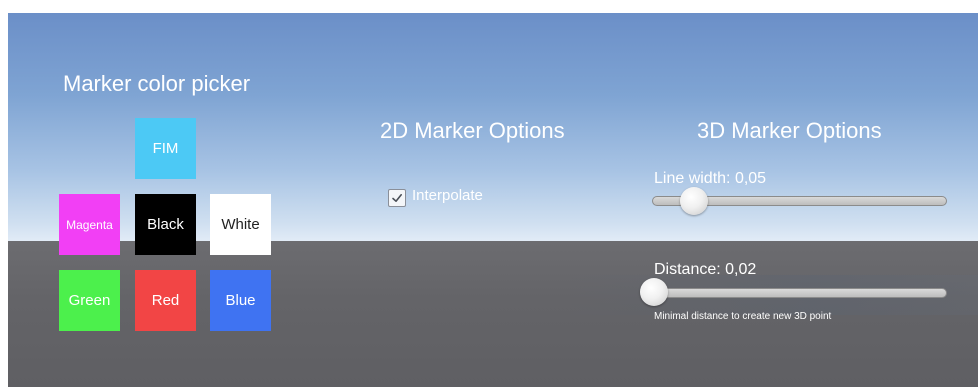 Image resolution: width=978 pixels, height=387 pixels. I want to click on swatch-magenta-button: Magenta, so click(89, 224).